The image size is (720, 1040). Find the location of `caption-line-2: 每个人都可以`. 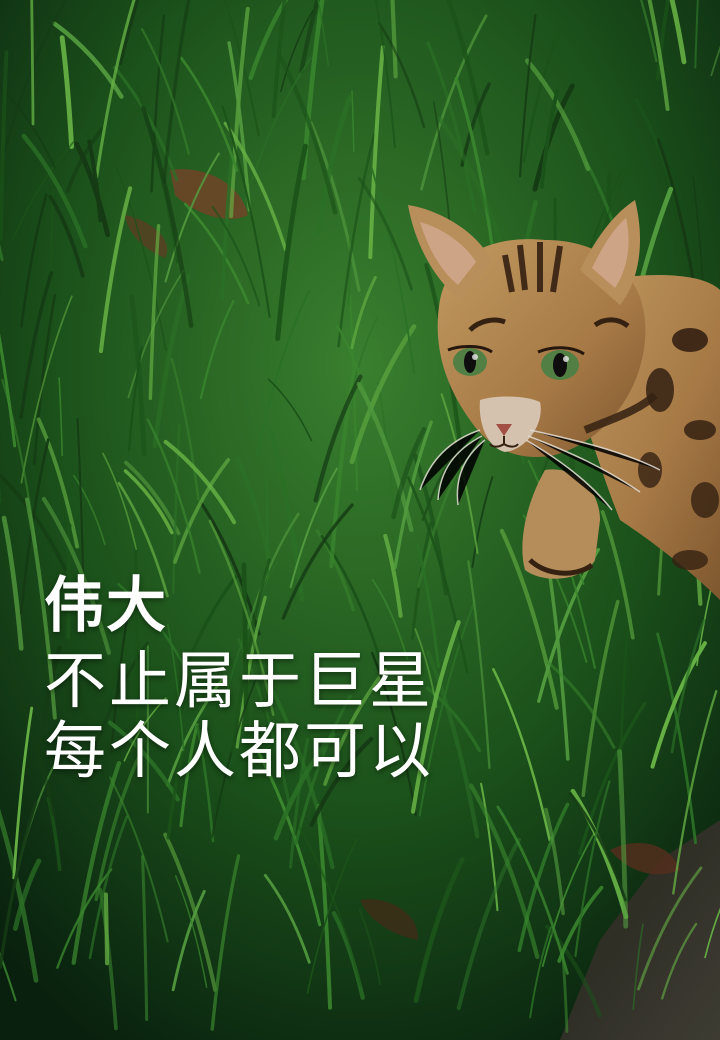

caption-line-2: 每个人都可以 is located at coordinates (239, 750).